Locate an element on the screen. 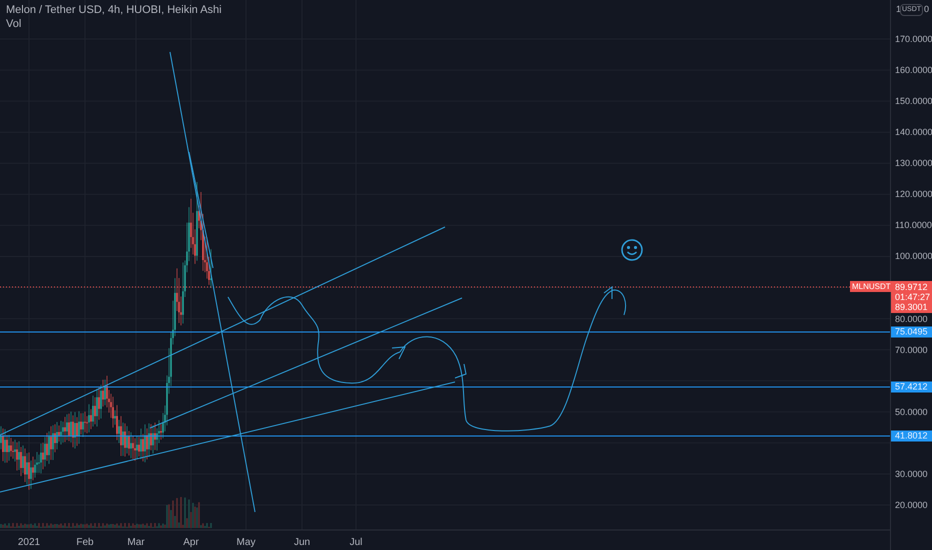 This screenshot has width=932, height=550. bar-countdown: 01:47:27 is located at coordinates (913, 297).